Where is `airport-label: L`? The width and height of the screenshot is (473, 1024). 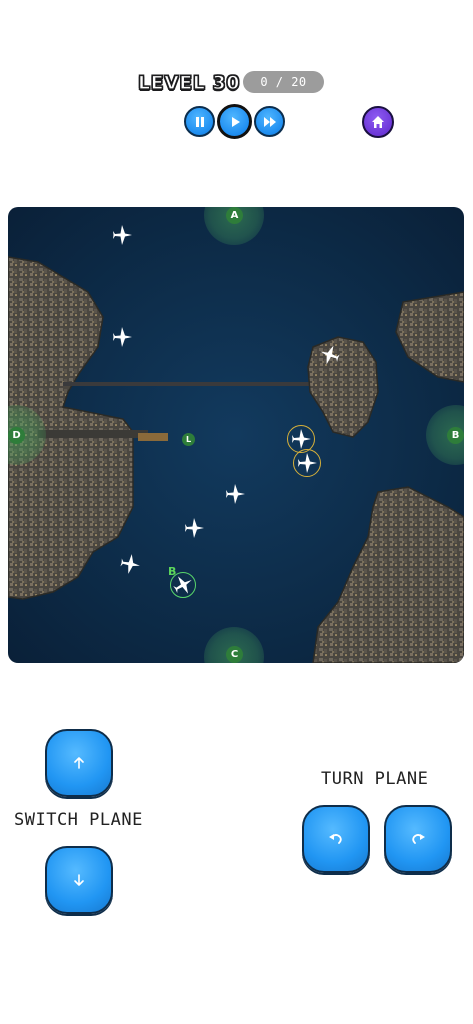 airport-label: L is located at coordinates (188, 439).